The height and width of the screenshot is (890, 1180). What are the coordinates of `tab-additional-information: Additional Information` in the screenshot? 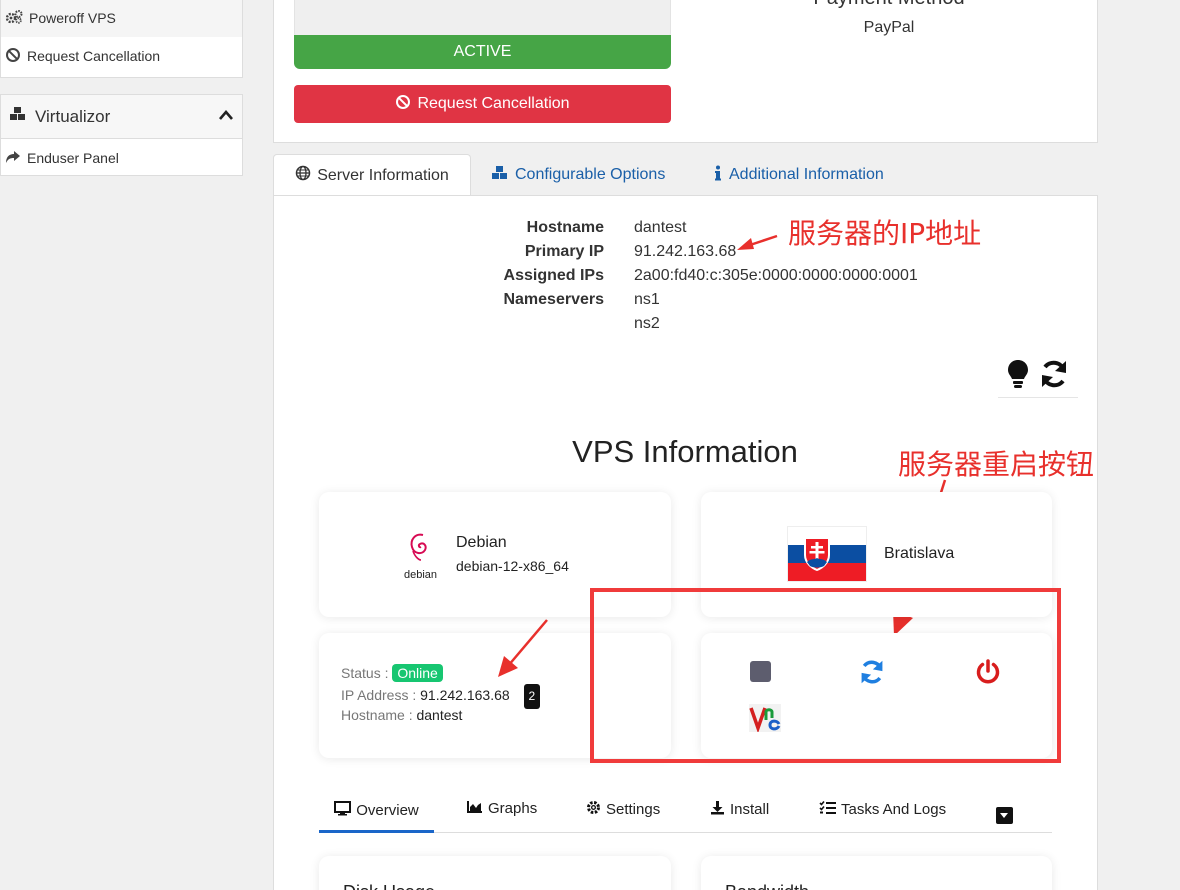 It's located at (798, 175).